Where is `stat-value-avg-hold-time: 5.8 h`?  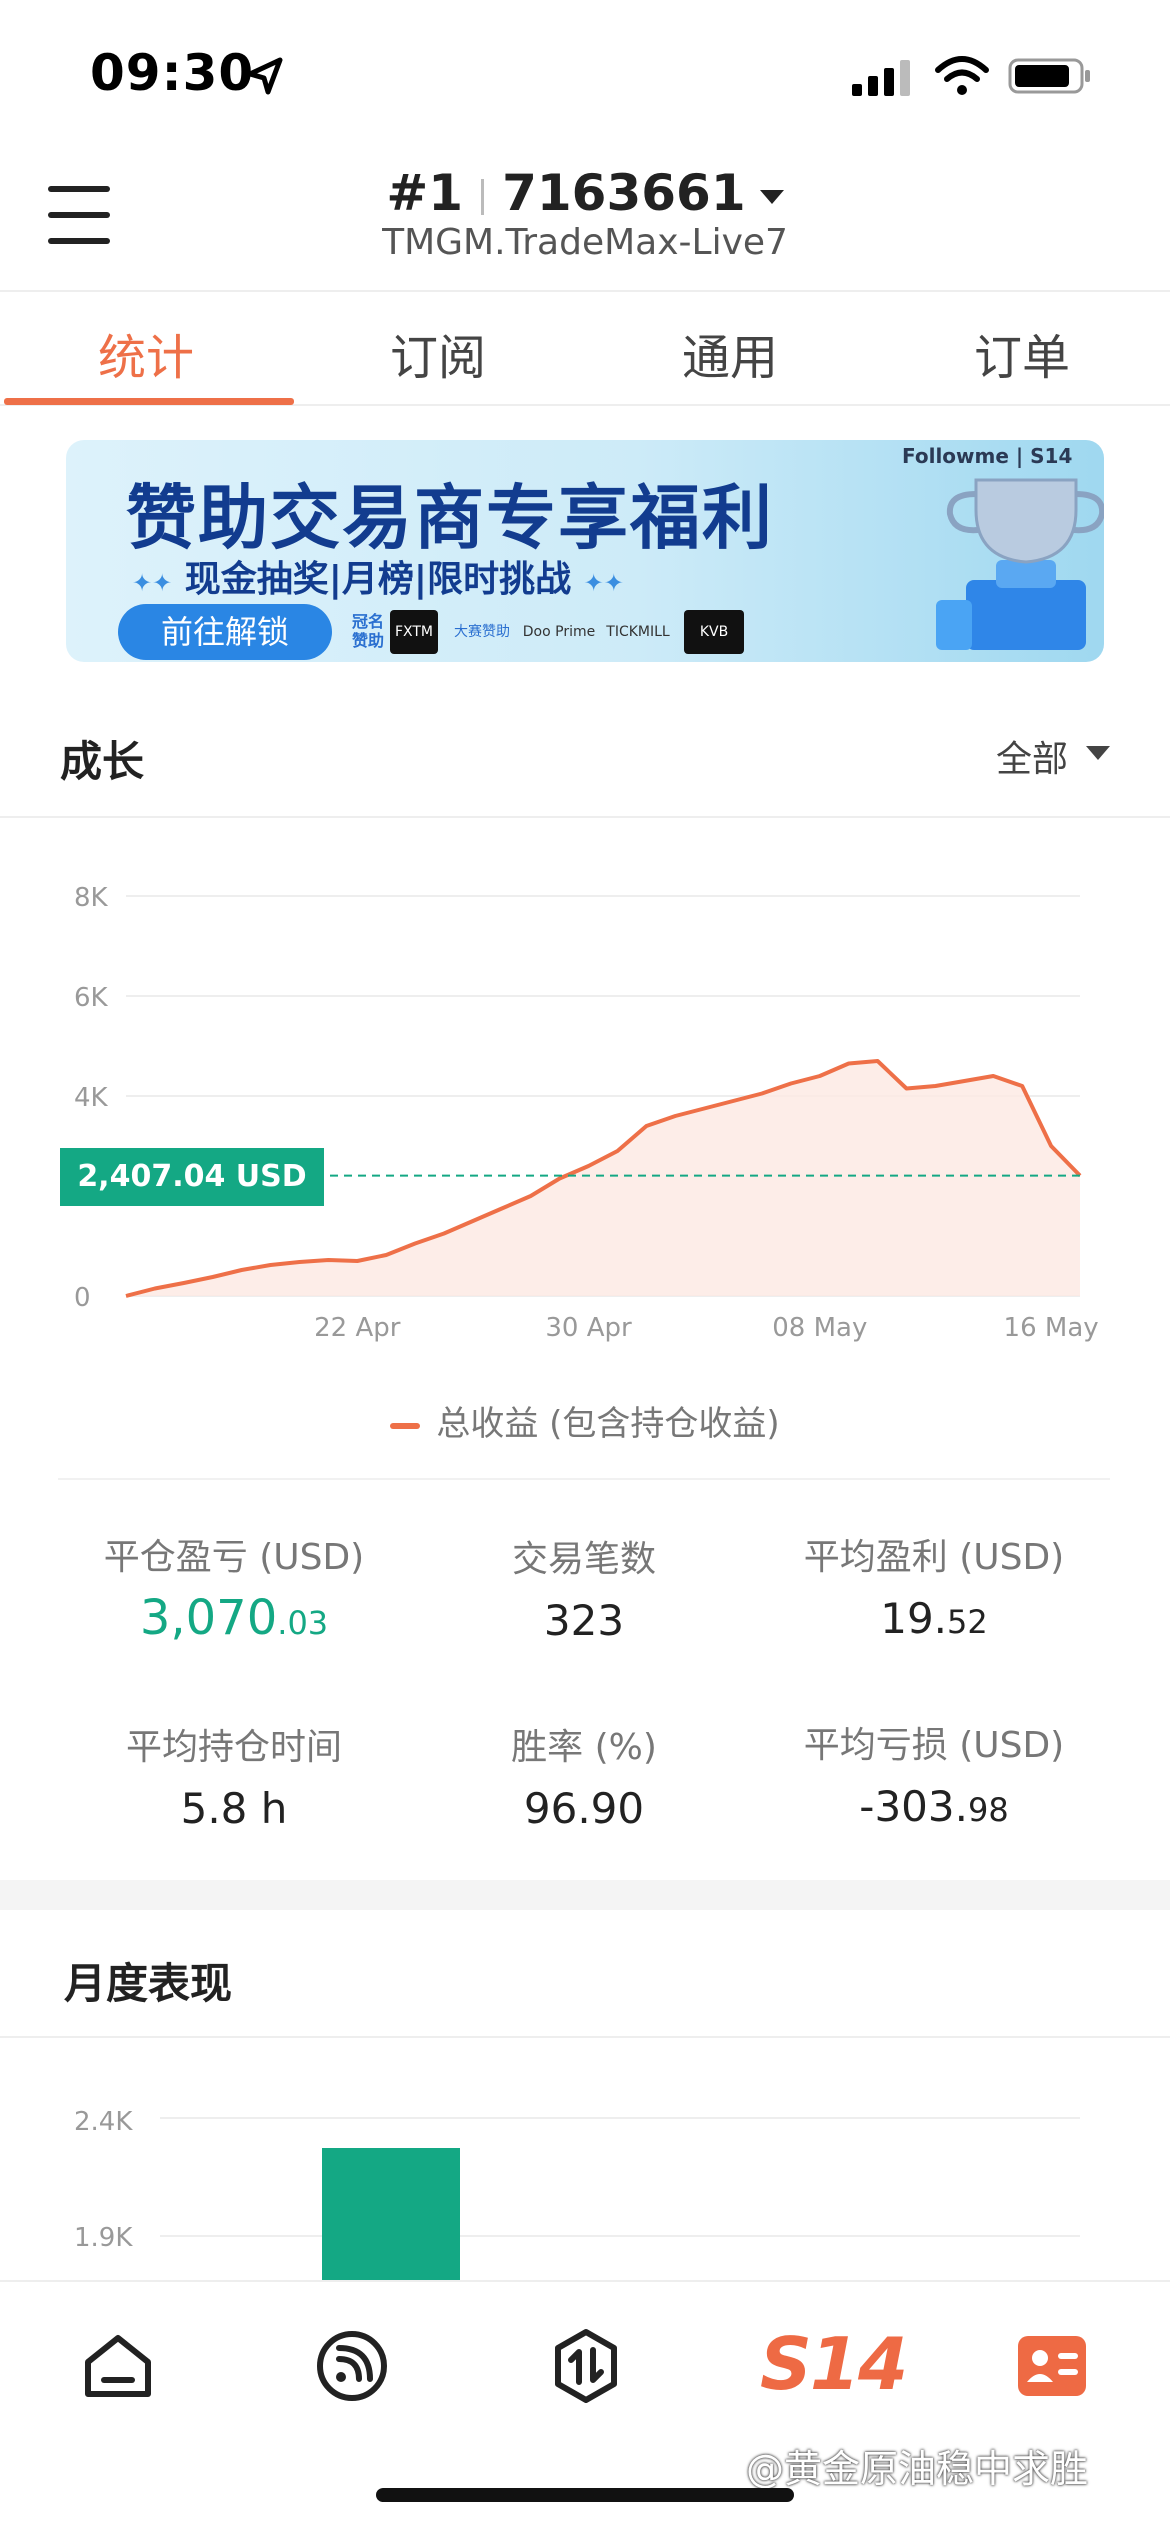 stat-value-avg-hold-time: 5.8 h is located at coordinates (234, 1808).